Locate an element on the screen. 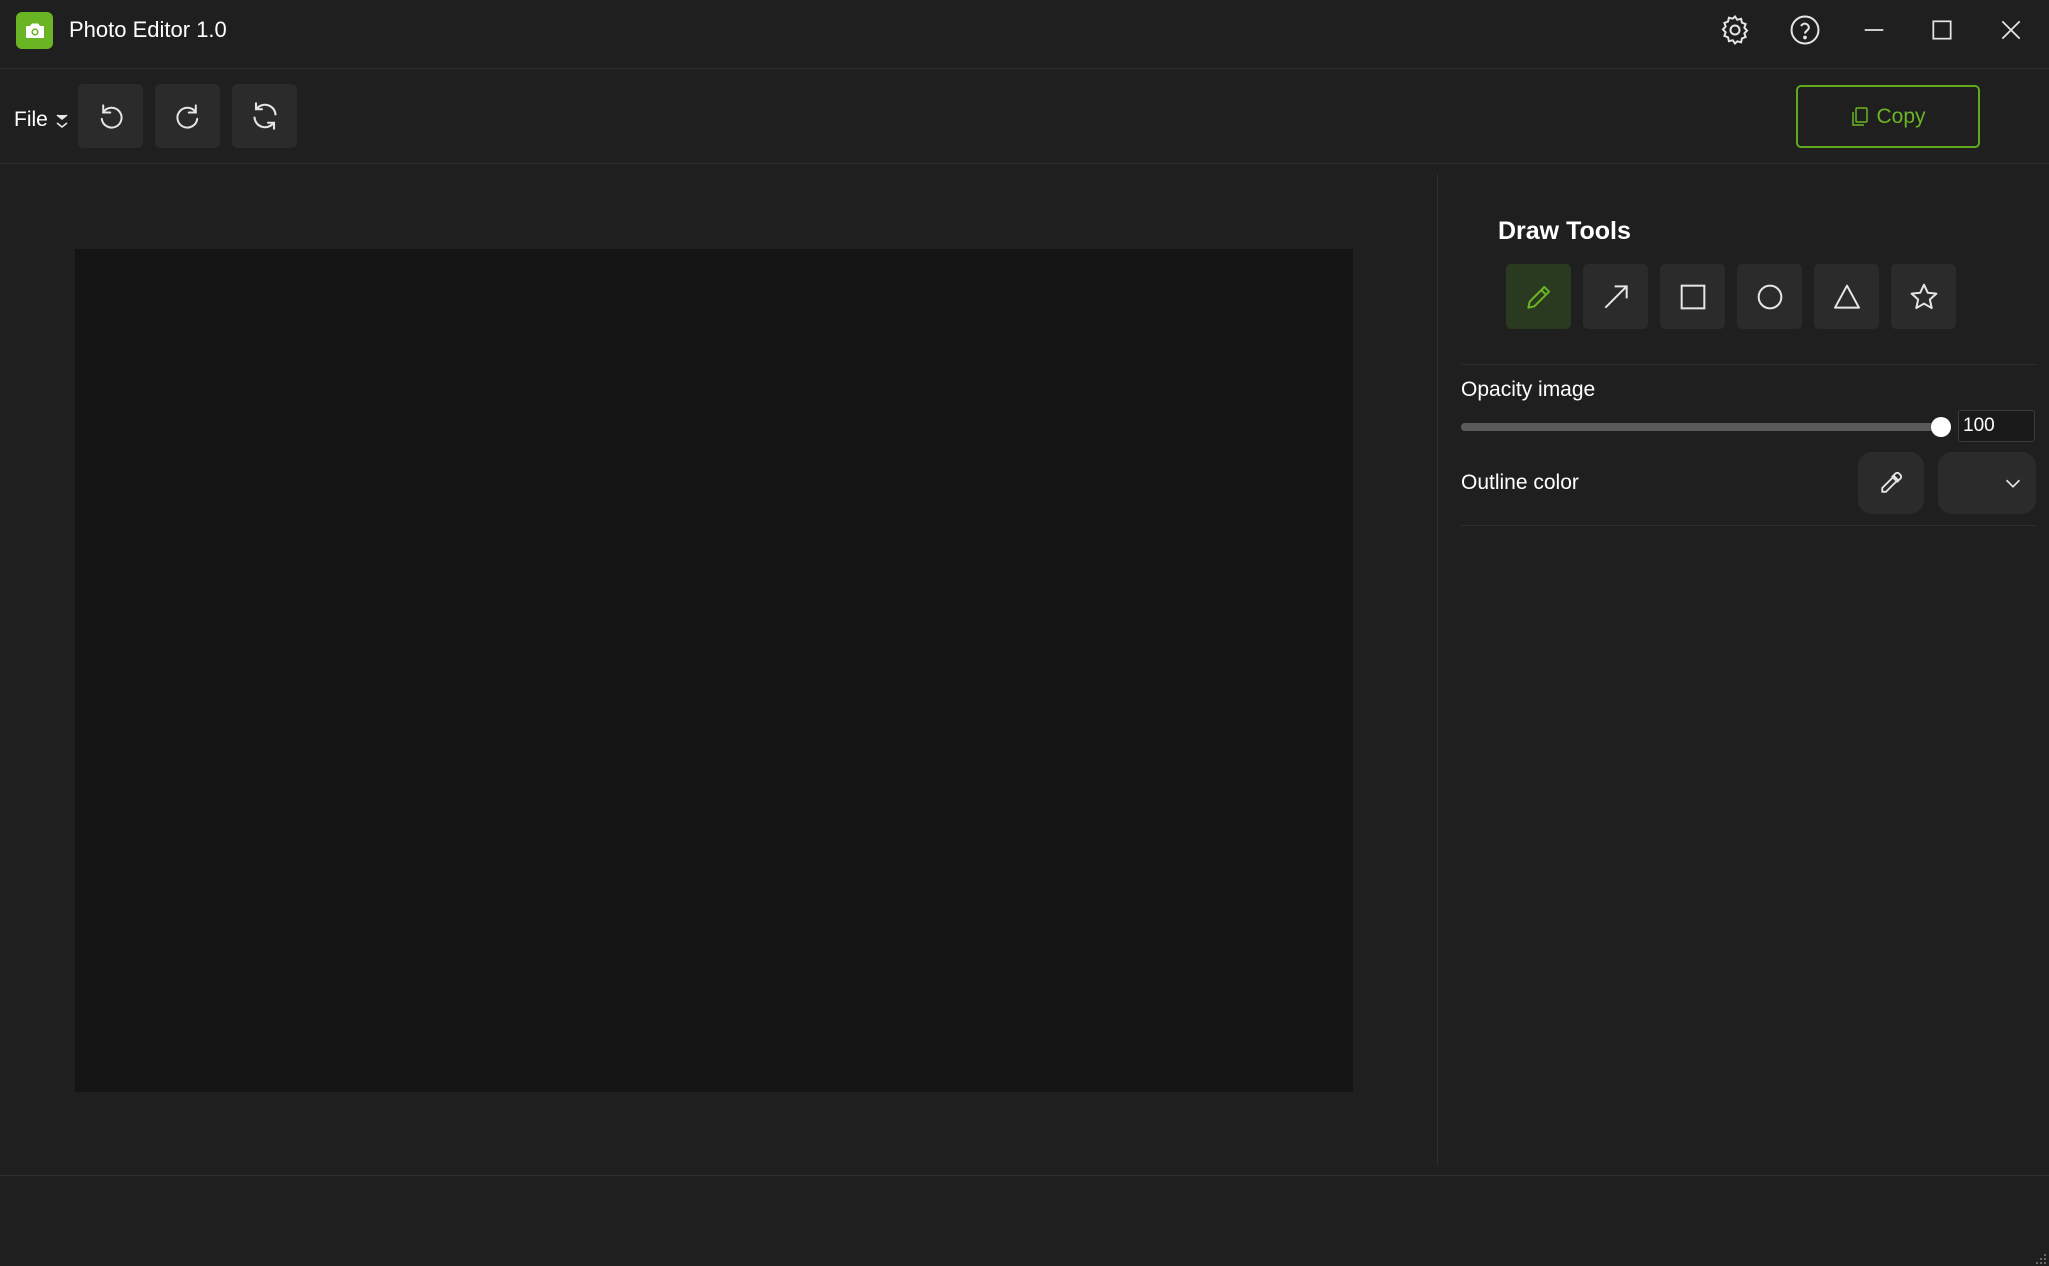  rectangle-icon is located at coordinates (1693, 297).